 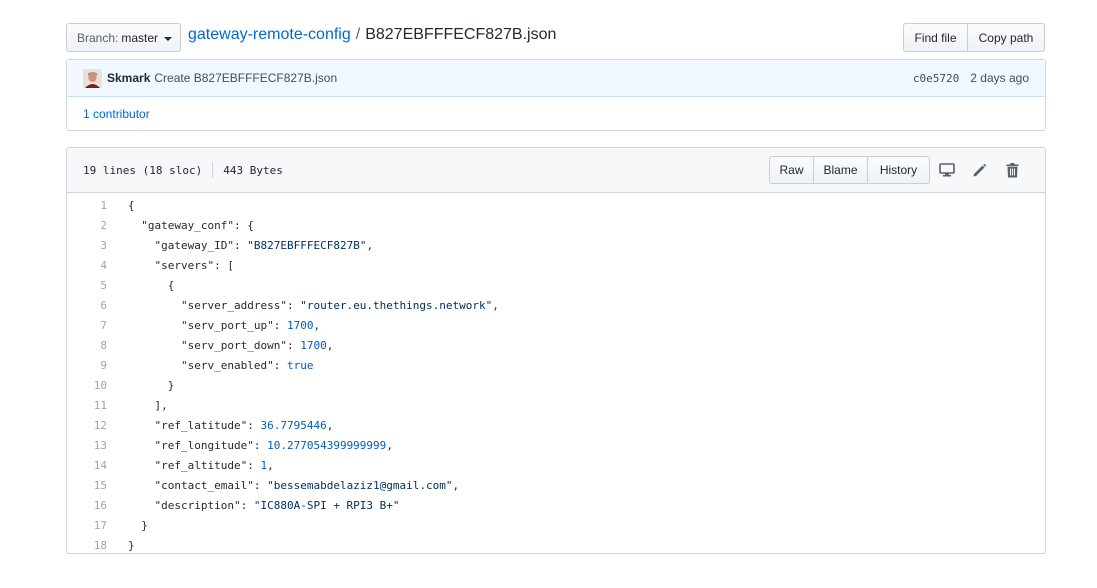 I want to click on code-token: "gateway_conf", so click(x=187, y=225).